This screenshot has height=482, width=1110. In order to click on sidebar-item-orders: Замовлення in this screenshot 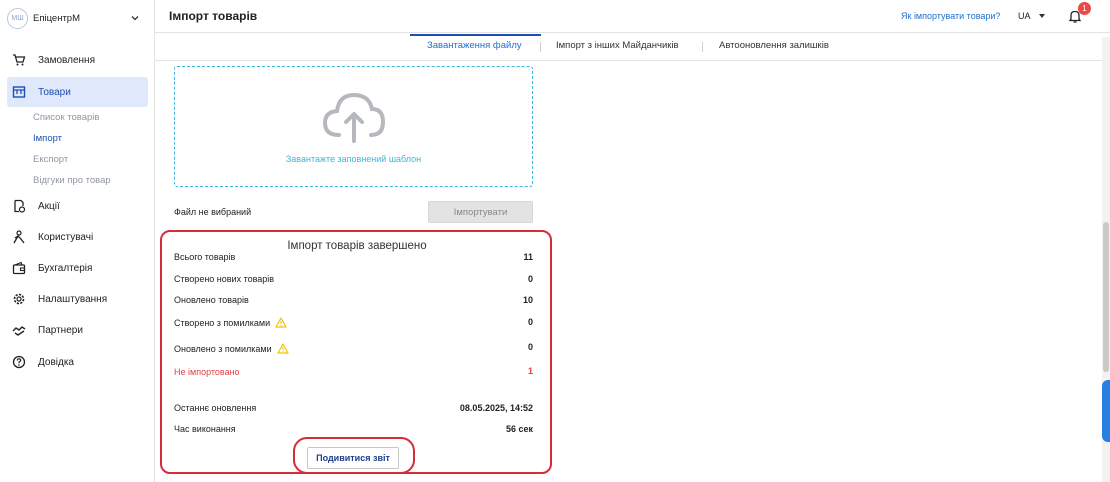, I will do `click(77, 60)`.